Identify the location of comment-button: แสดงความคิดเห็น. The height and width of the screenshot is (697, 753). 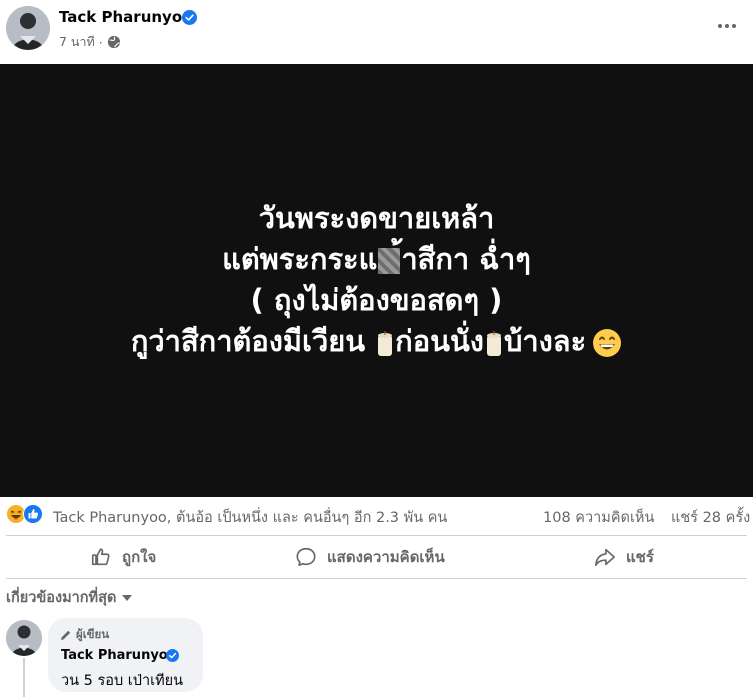
(370, 557).